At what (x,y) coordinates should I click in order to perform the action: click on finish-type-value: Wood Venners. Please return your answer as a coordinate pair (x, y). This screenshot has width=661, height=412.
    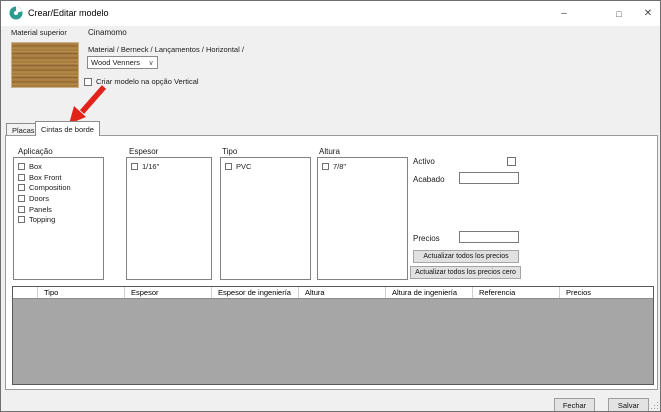
    Looking at the image, I should click on (116, 62).